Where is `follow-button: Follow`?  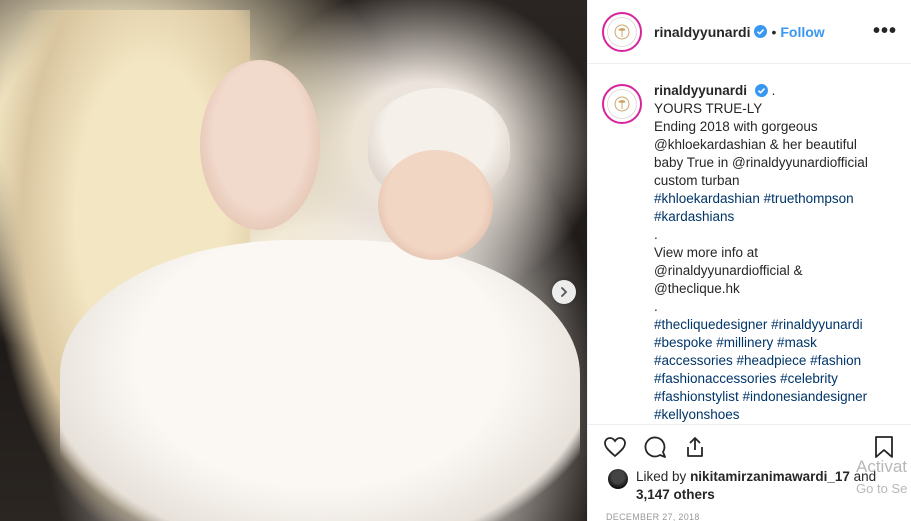
follow-button: Follow is located at coordinates (802, 32).